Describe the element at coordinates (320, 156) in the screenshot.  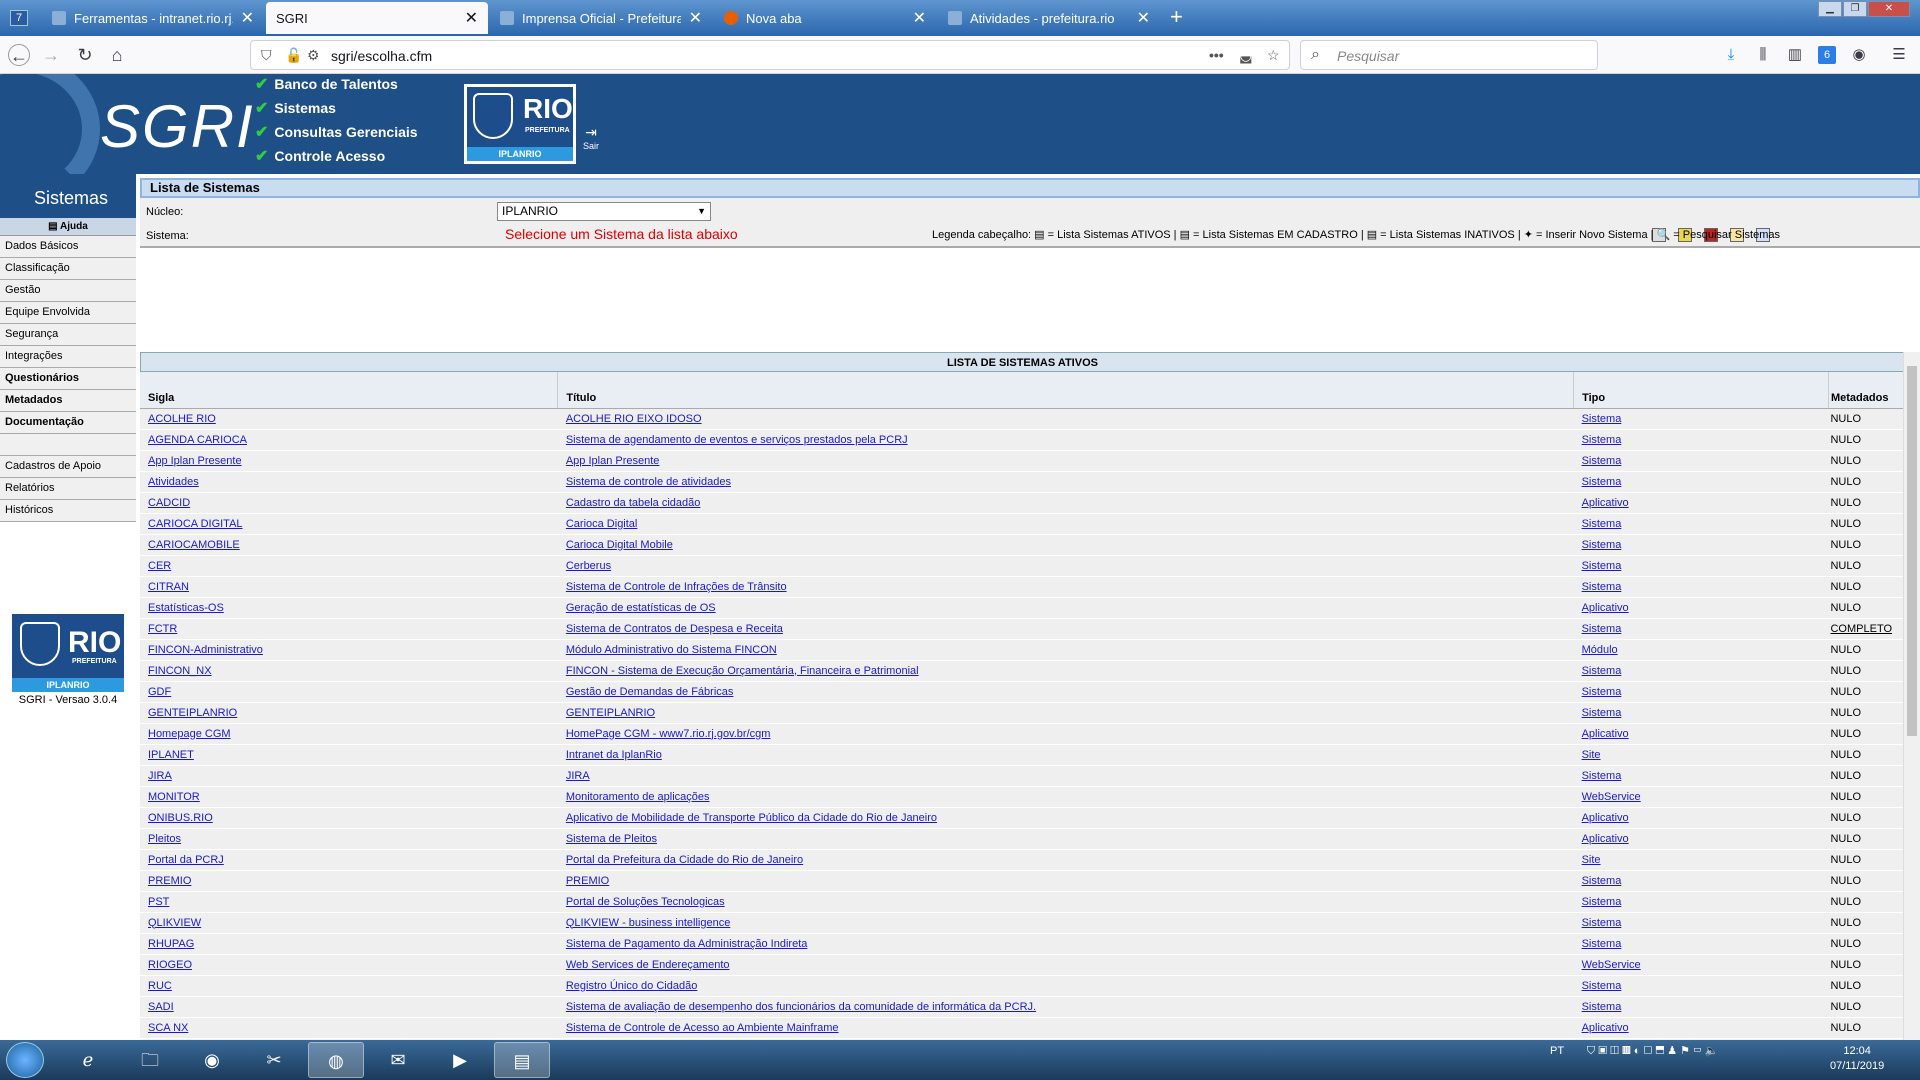
I see `menu-controle-acesso: ✔ Controle Acesso` at that location.